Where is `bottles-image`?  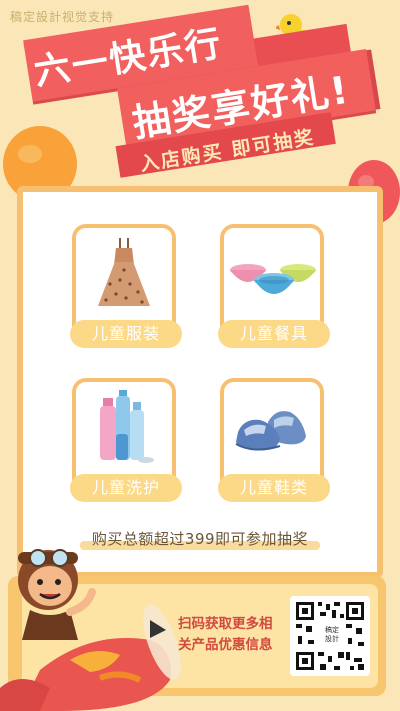 bottles-image is located at coordinates (127, 426).